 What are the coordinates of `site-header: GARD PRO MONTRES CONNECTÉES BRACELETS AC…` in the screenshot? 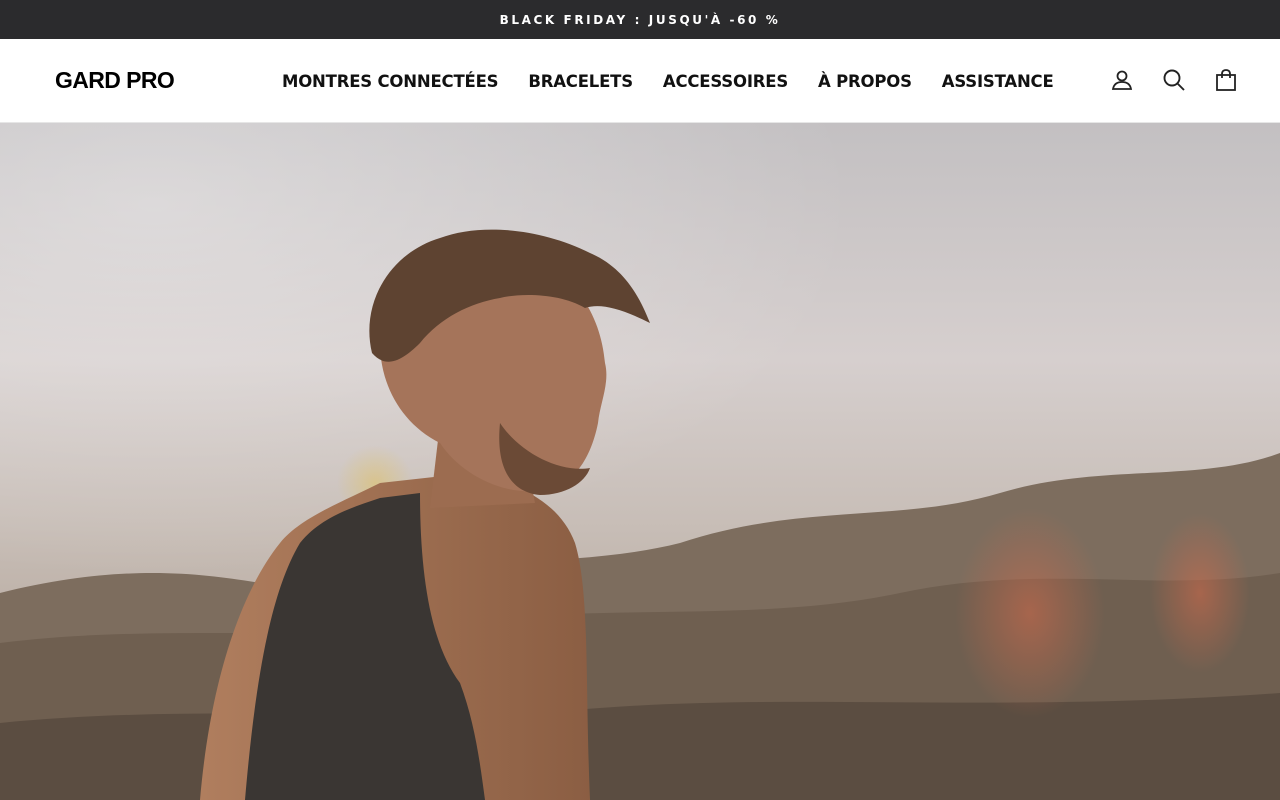 It's located at (640, 81).